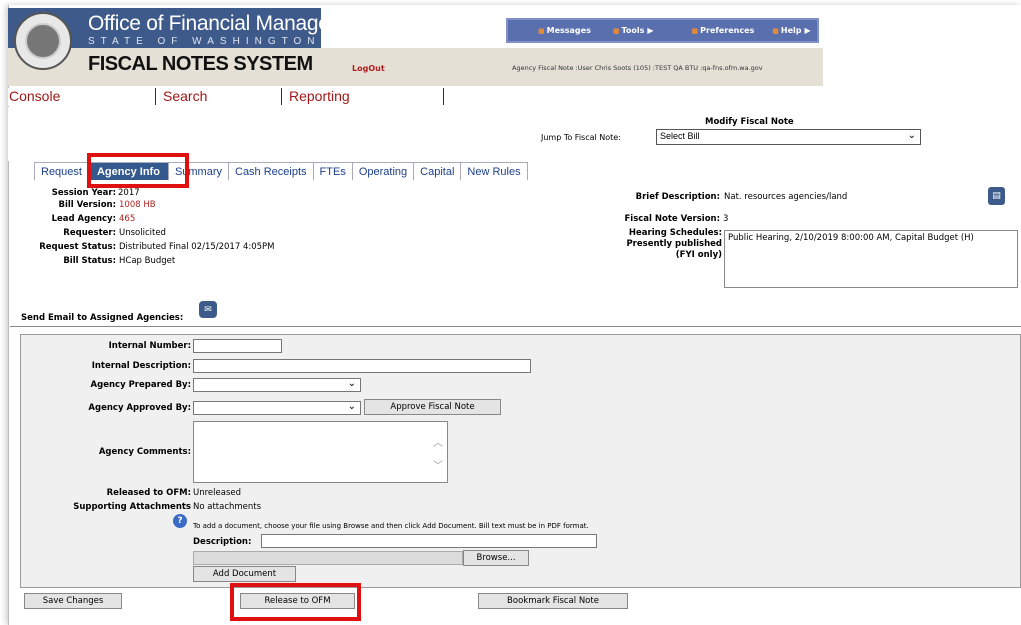 This screenshot has width=1021, height=625. I want to click on fyi-only-label: (FYI only), so click(698, 255).